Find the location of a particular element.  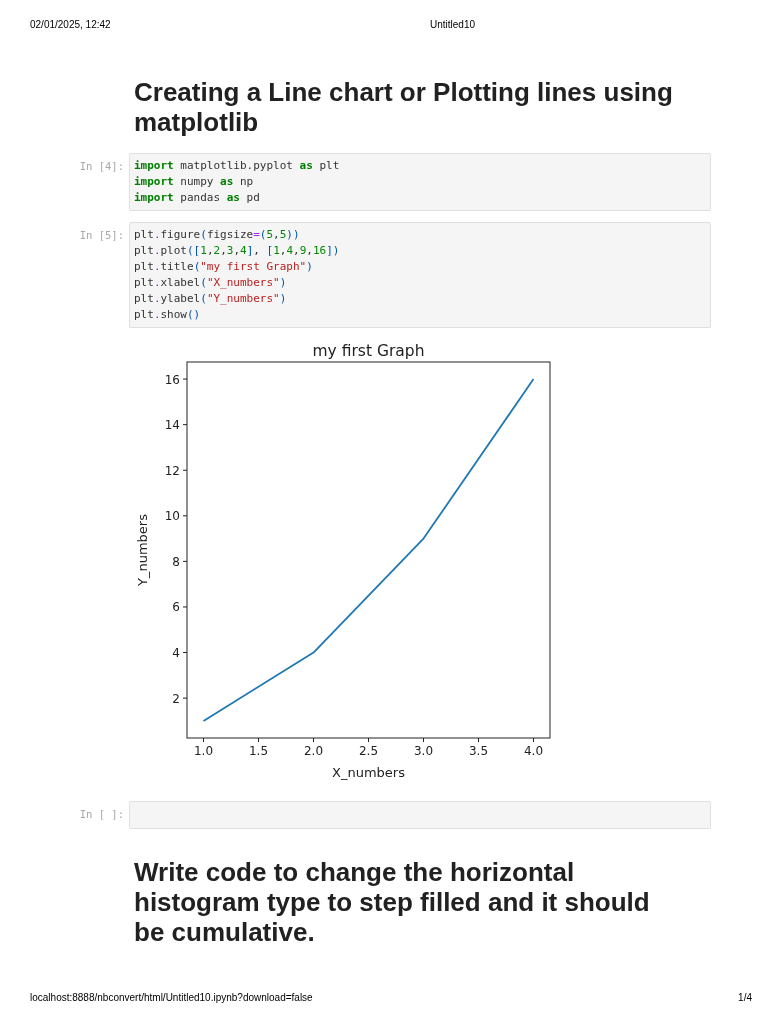

code-input: import matplotlib.pyplot as plt import numpy as np import pandas as pd is located at coordinates (420, 182).